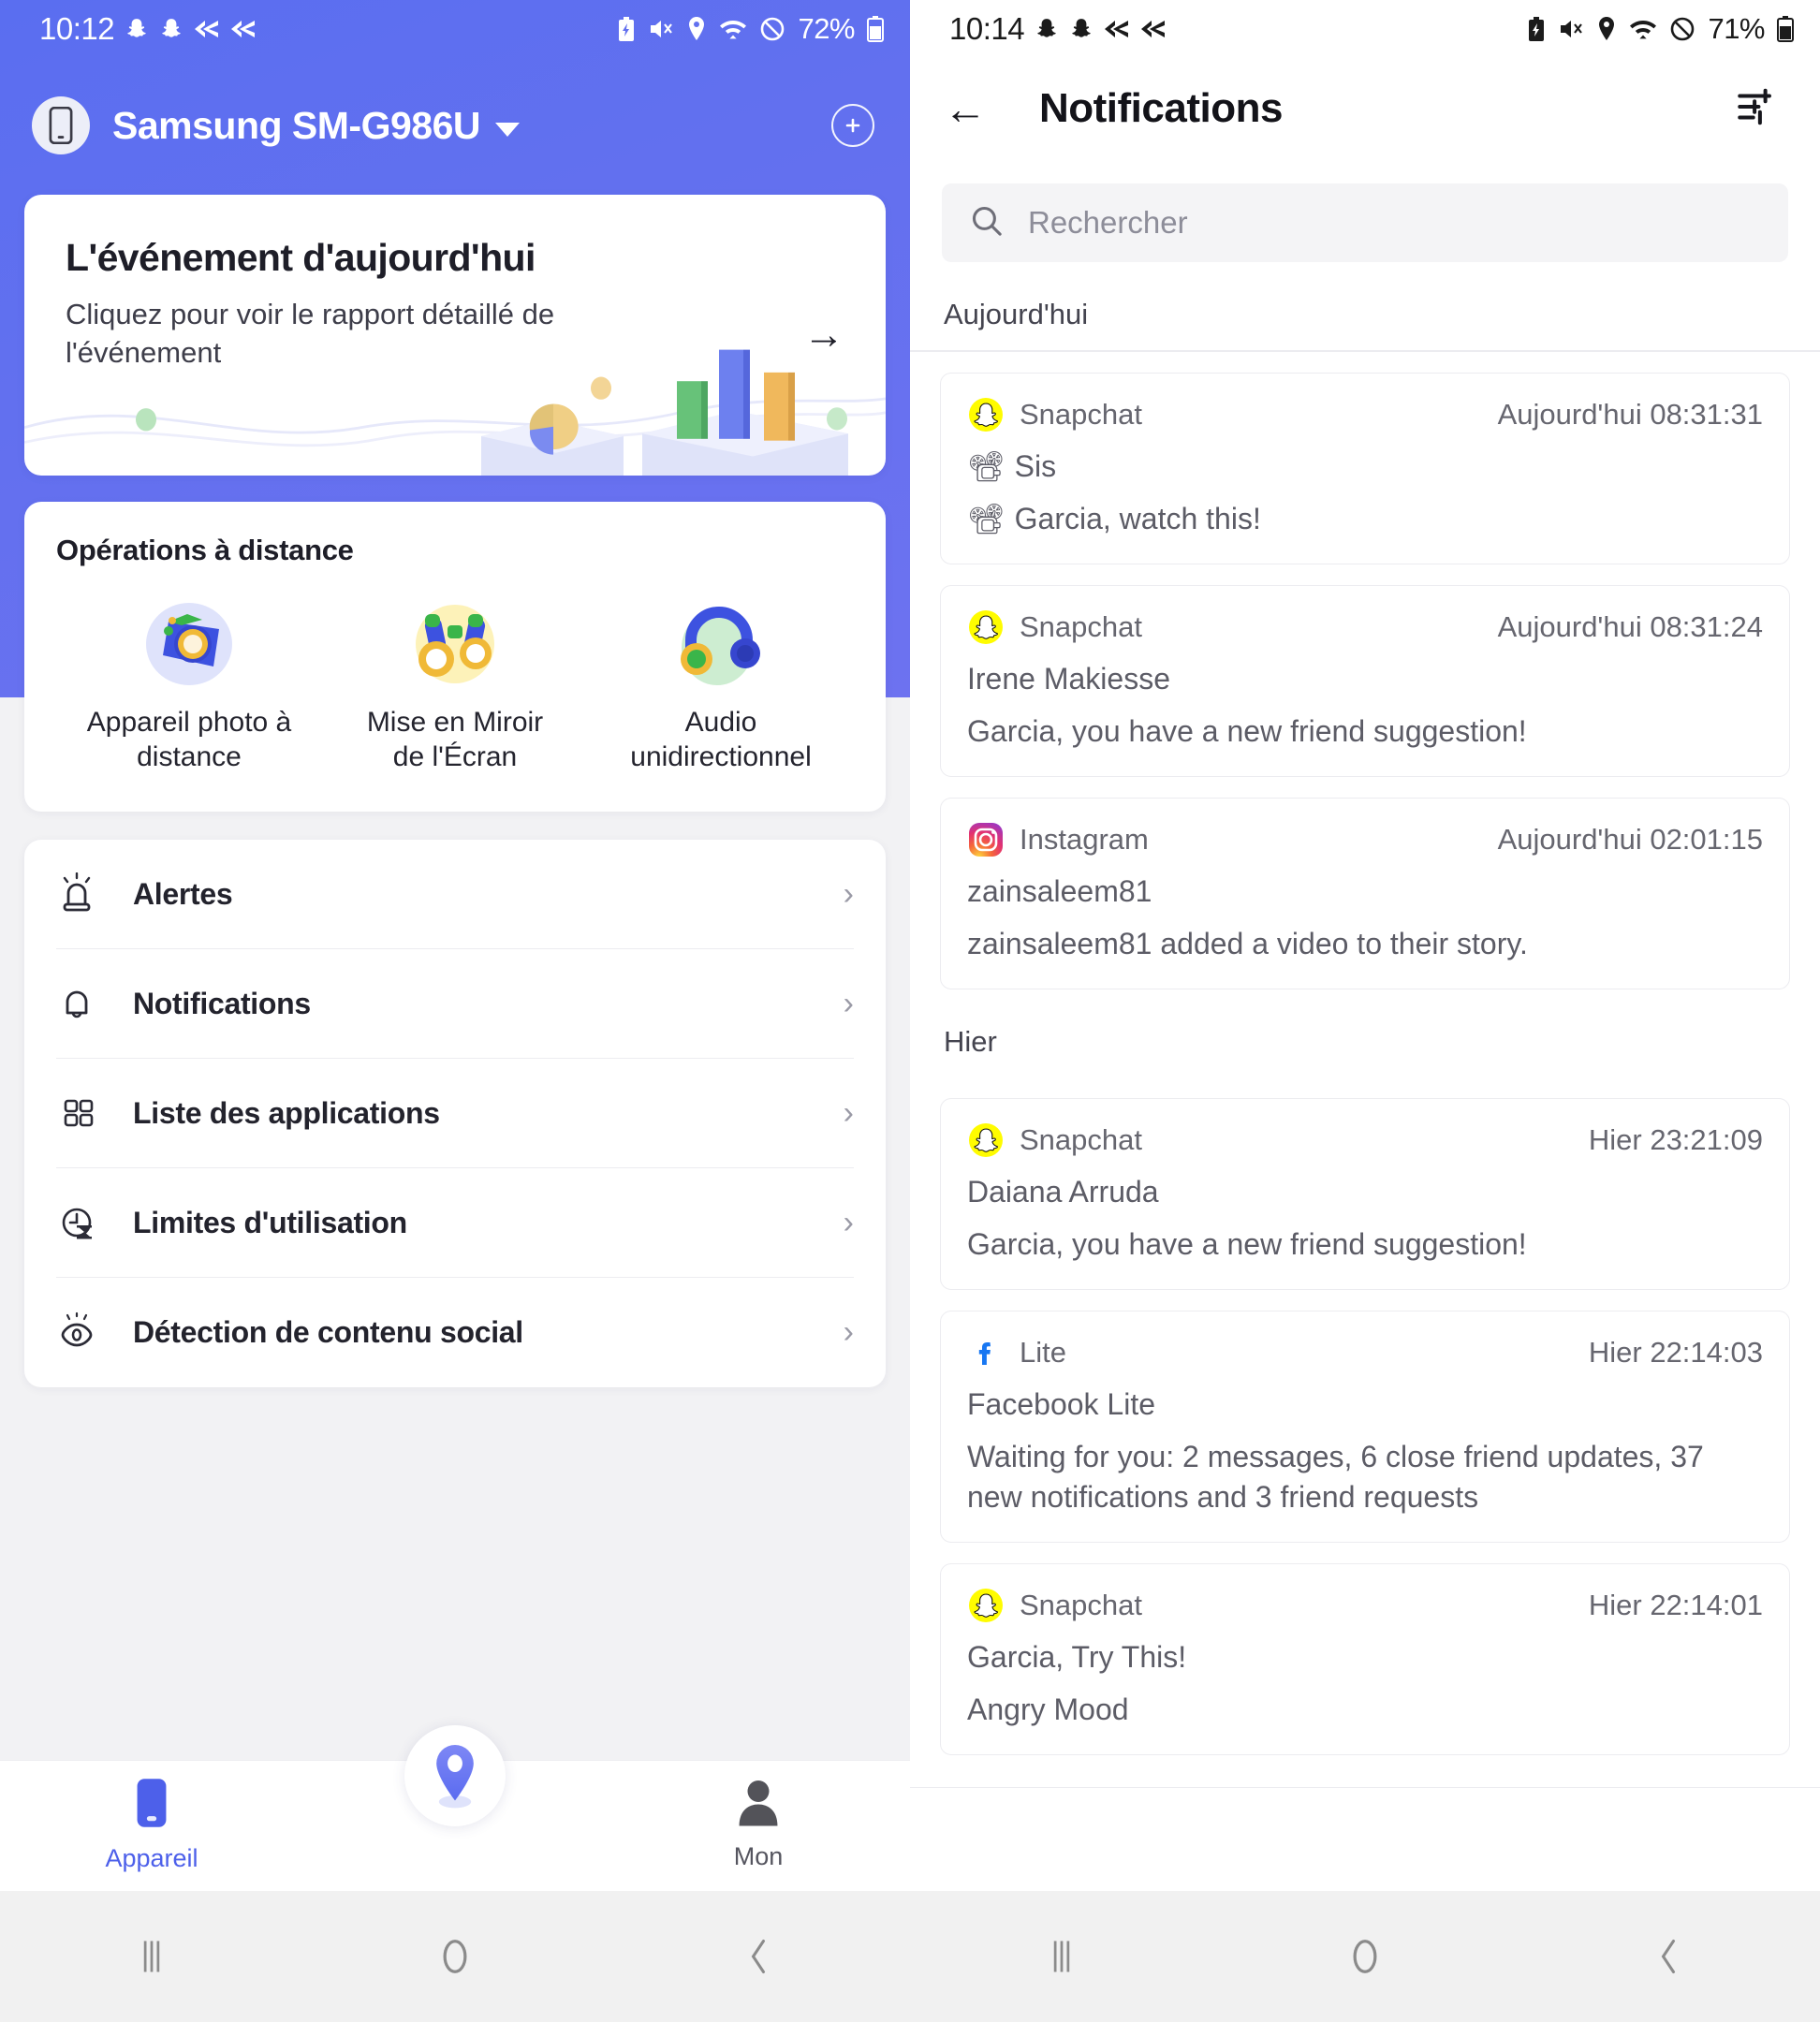  What do you see at coordinates (1077, 1656) in the screenshot?
I see `notification-title-line: Garcia, Try This!` at bounding box center [1077, 1656].